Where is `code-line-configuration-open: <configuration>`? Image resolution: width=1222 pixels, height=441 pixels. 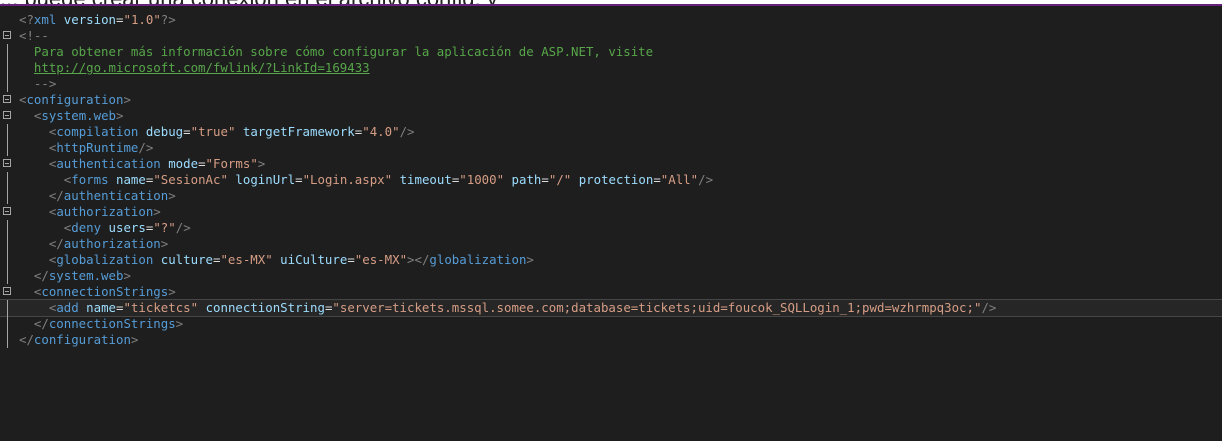
code-line-configuration-open: <configuration> is located at coordinates (611, 100).